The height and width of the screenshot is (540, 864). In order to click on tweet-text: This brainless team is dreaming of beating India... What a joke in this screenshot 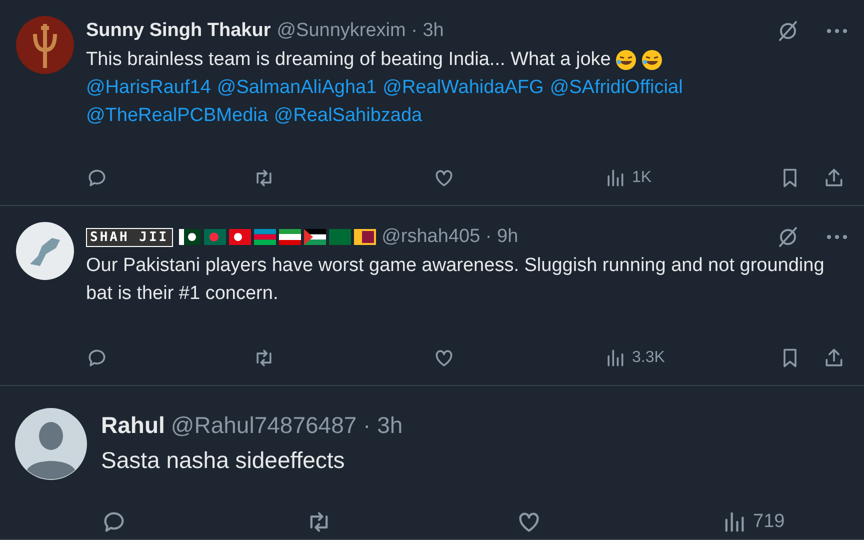, I will do `click(348, 60)`.